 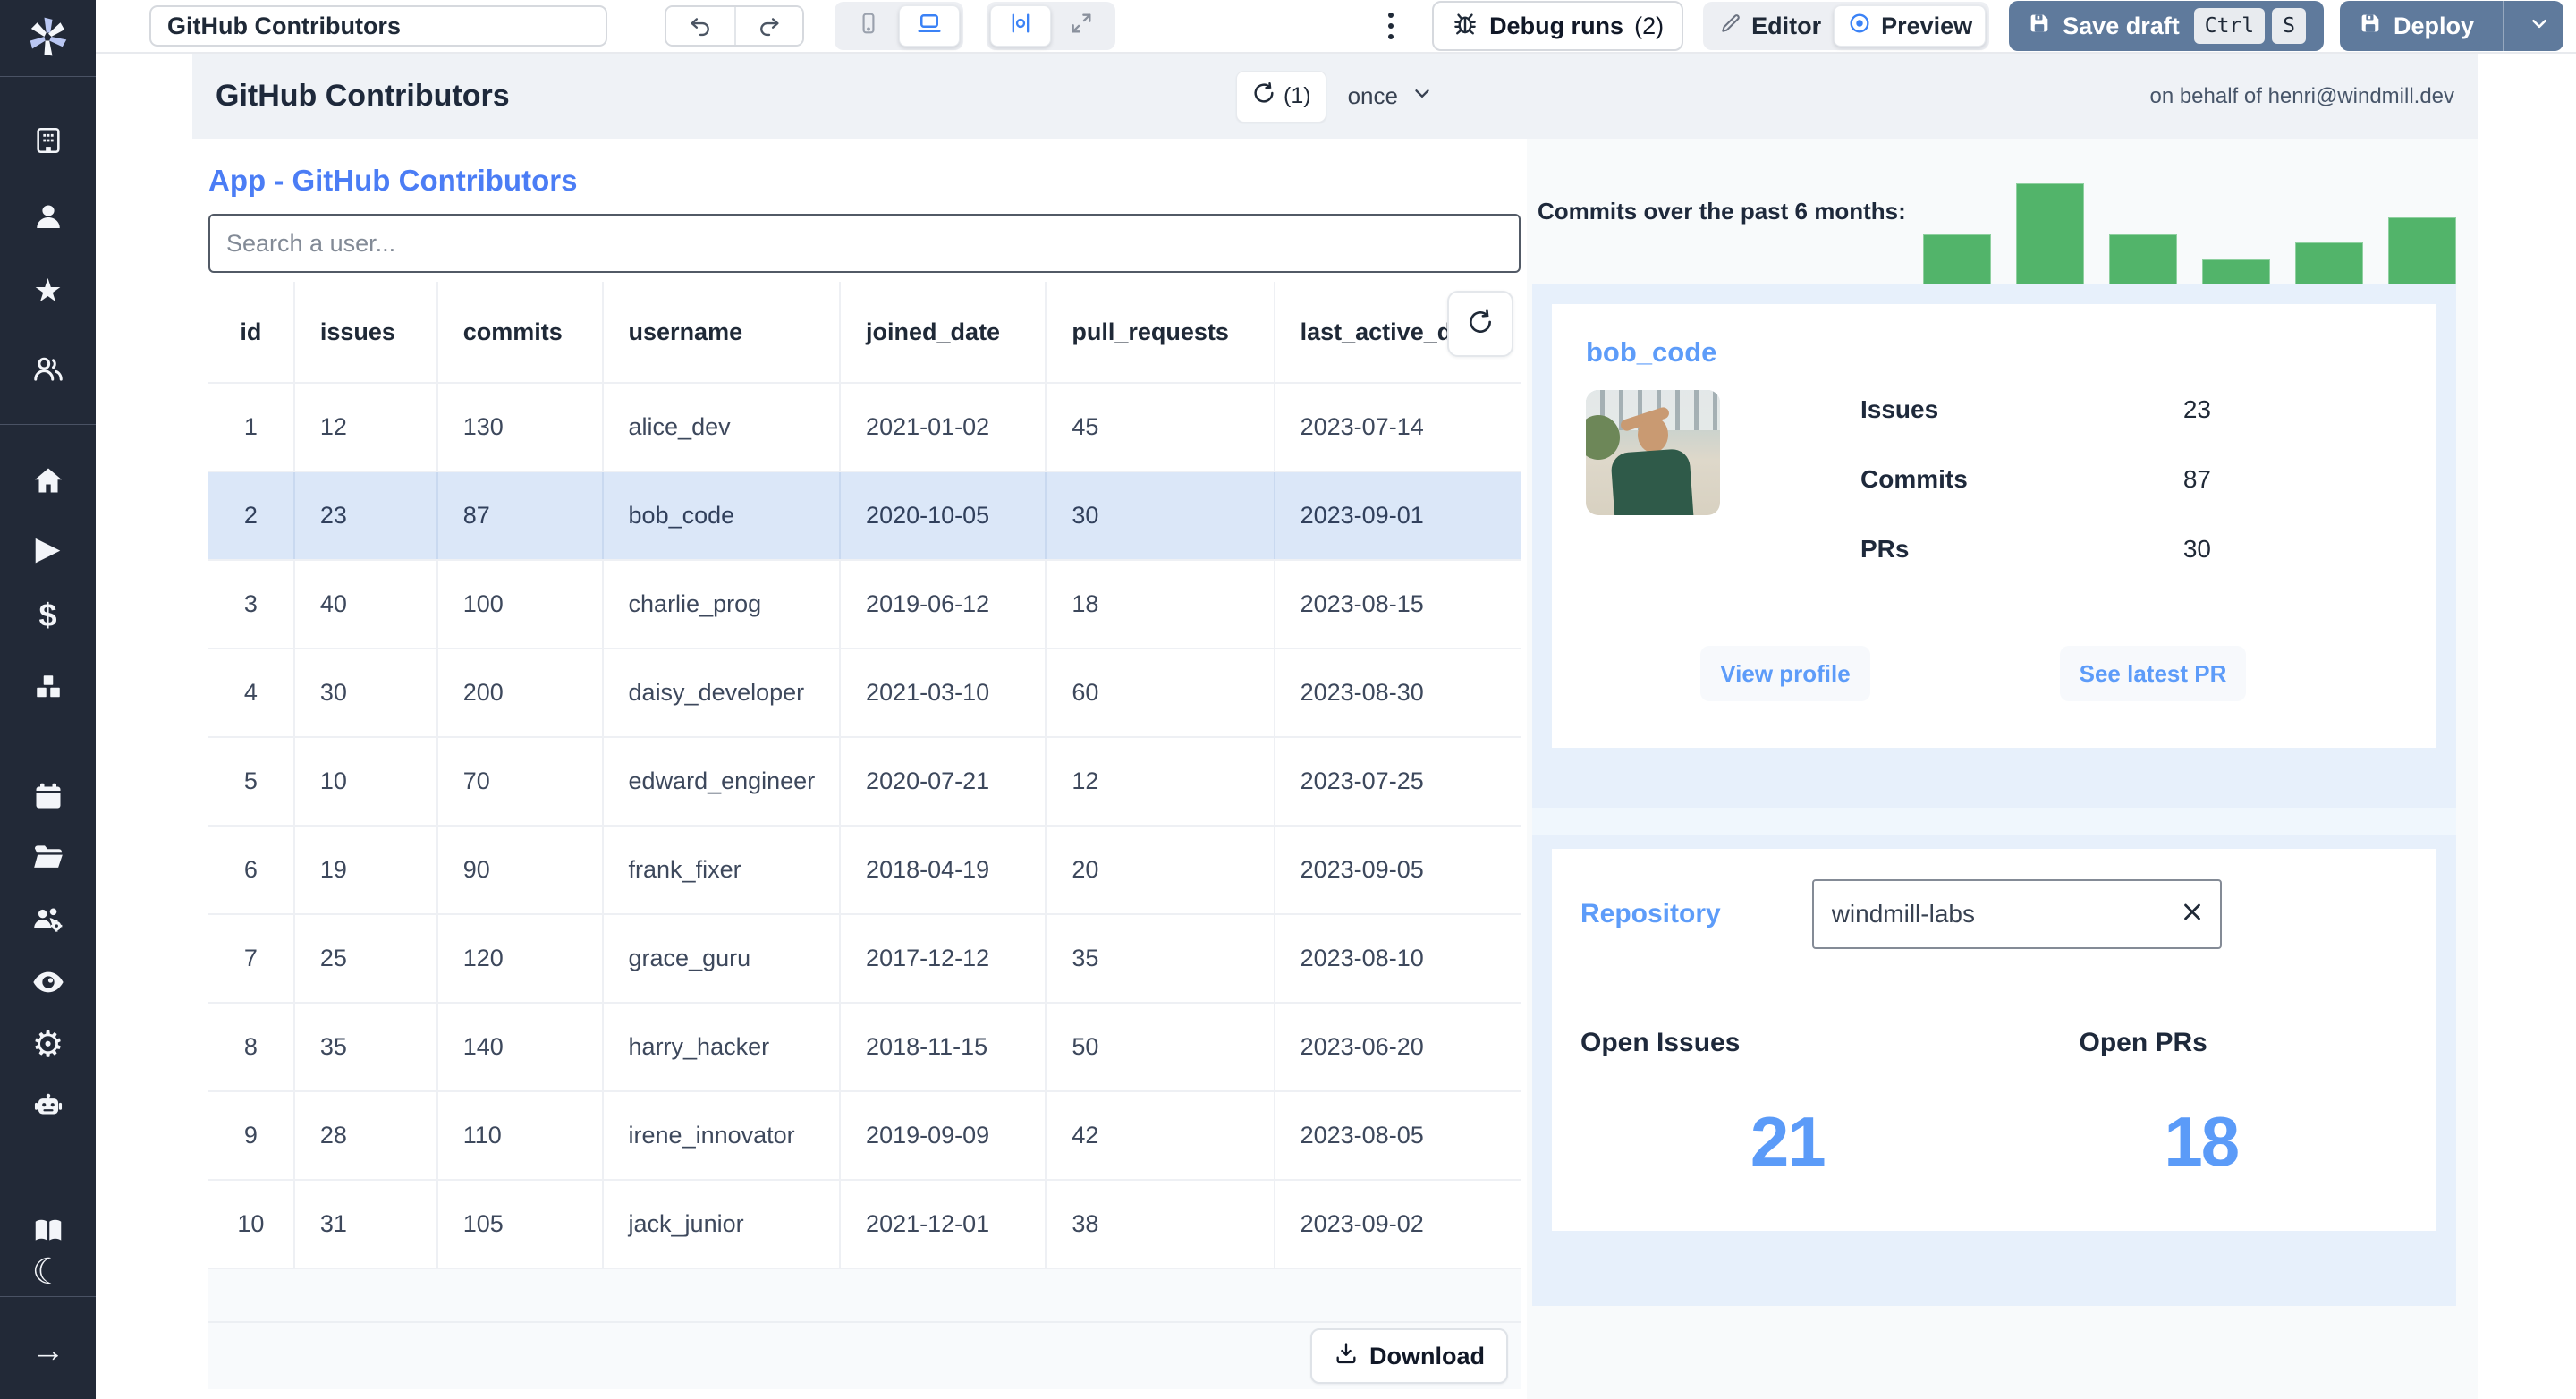 What do you see at coordinates (1362, 1135) in the screenshot?
I see `table-cell: 2023-08-05` at bounding box center [1362, 1135].